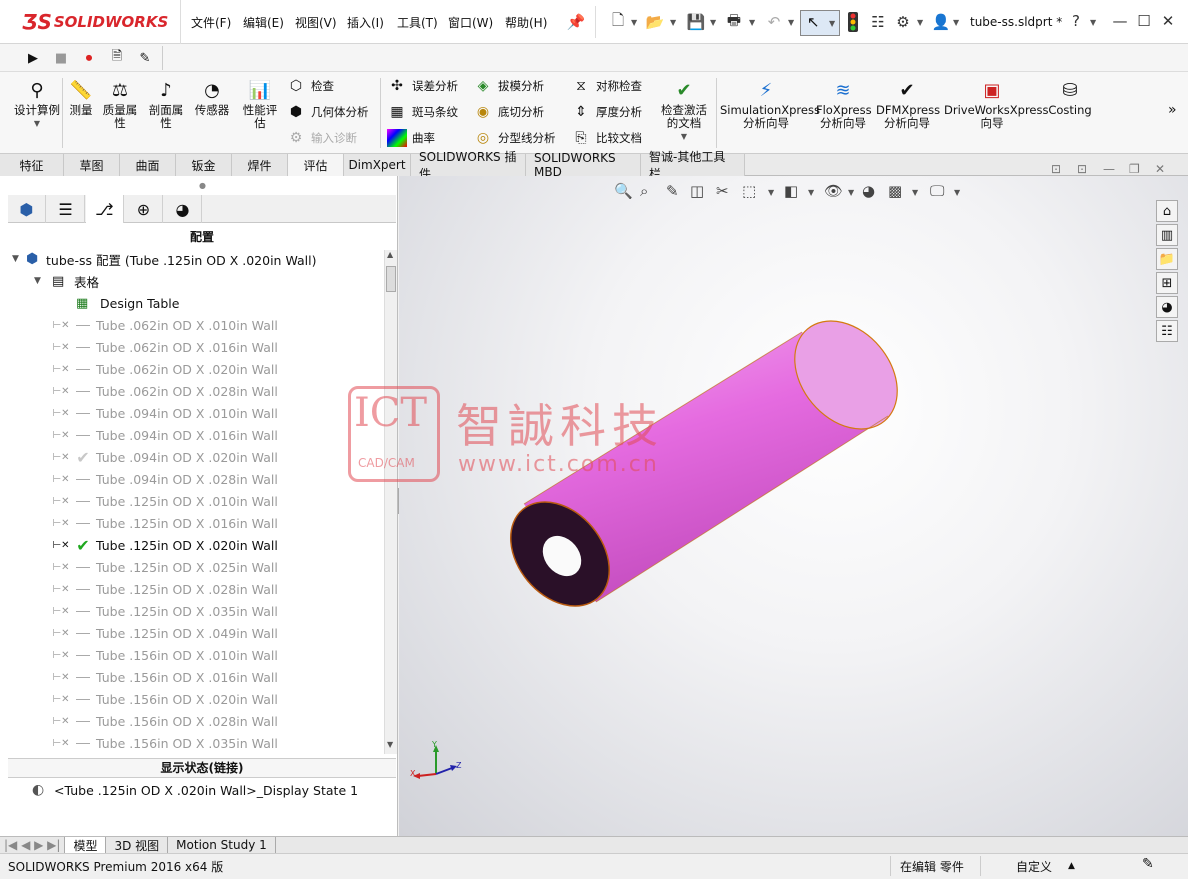  I want to click on pin-icon: 📌, so click(576, 22).